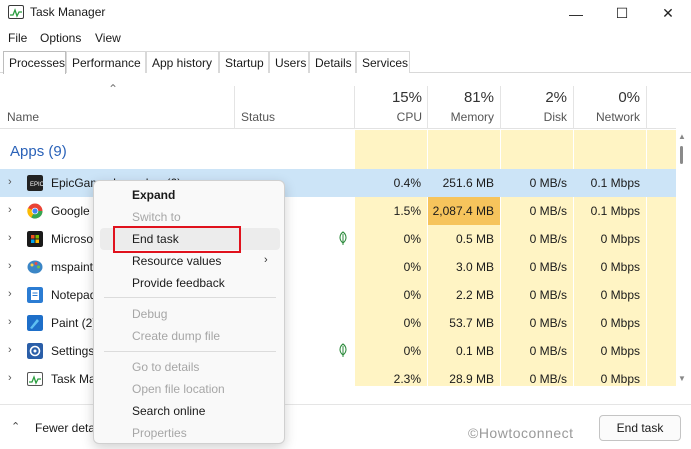  What do you see at coordinates (629, 97) in the screenshot?
I see `network-percent: 0%` at bounding box center [629, 97].